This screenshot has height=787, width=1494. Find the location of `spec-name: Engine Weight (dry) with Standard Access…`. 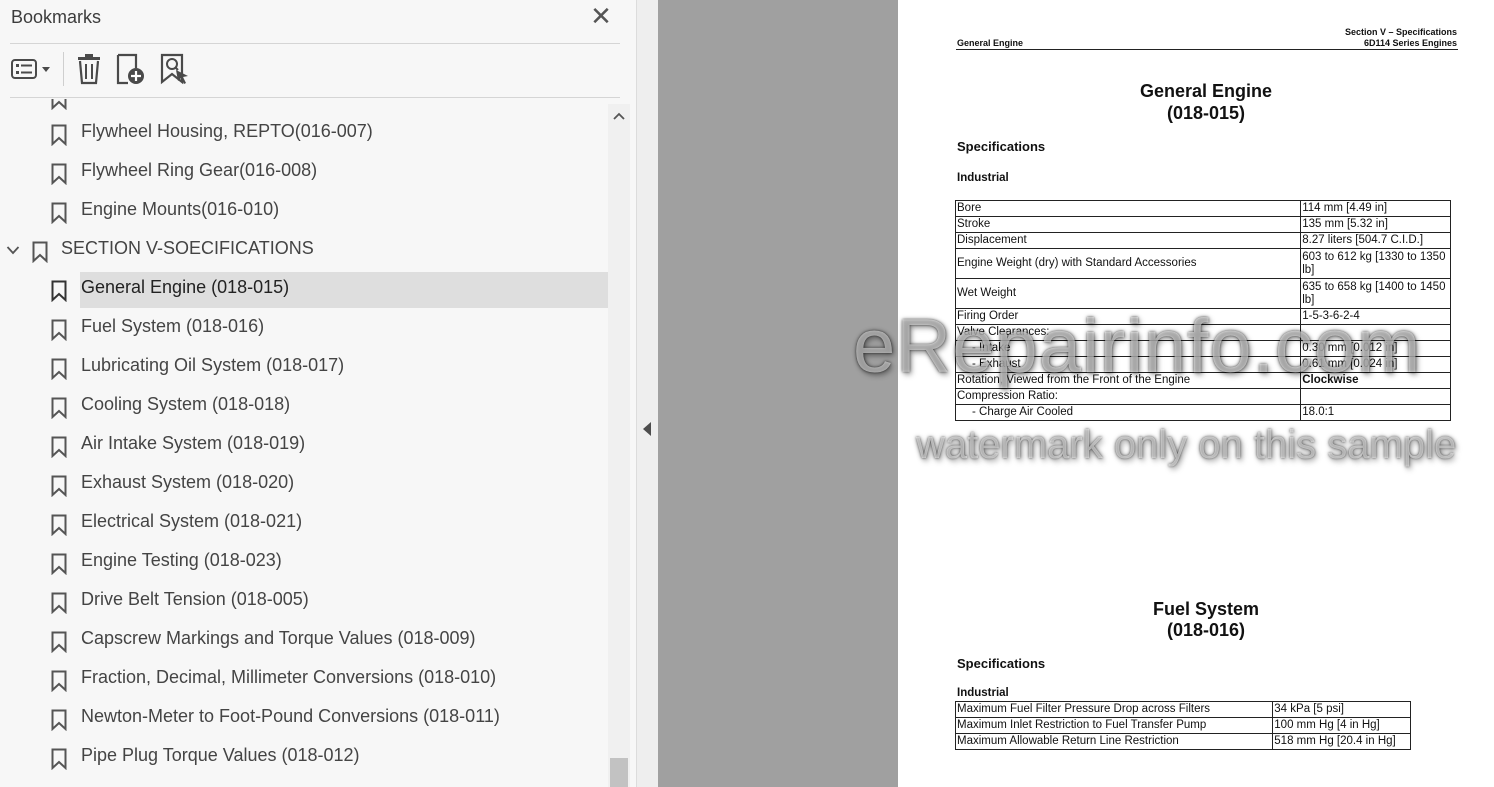

spec-name: Engine Weight (dry) with Standard Access… is located at coordinates (1128, 263).